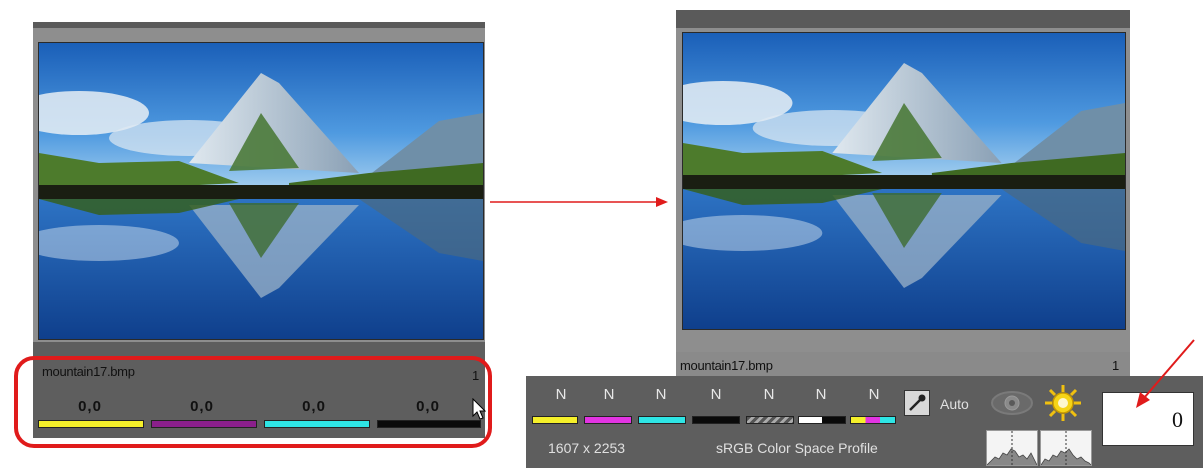  What do you see at coordinates (661, 394) in the screenshot?
I see `channel-label-3: N` at bounding box center [661, 394].